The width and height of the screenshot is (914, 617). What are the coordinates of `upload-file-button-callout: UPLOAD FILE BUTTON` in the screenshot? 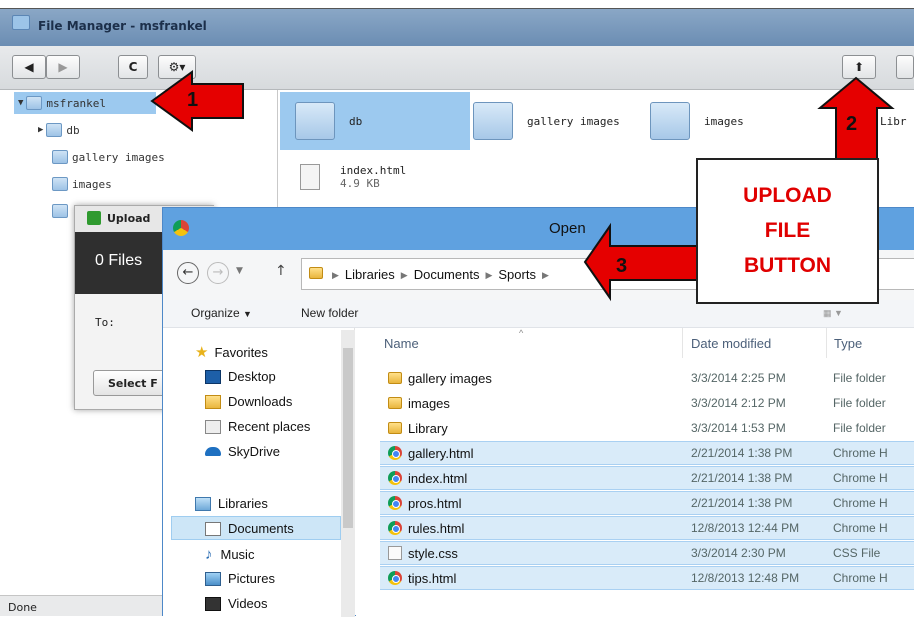 It's located at (787, 231).